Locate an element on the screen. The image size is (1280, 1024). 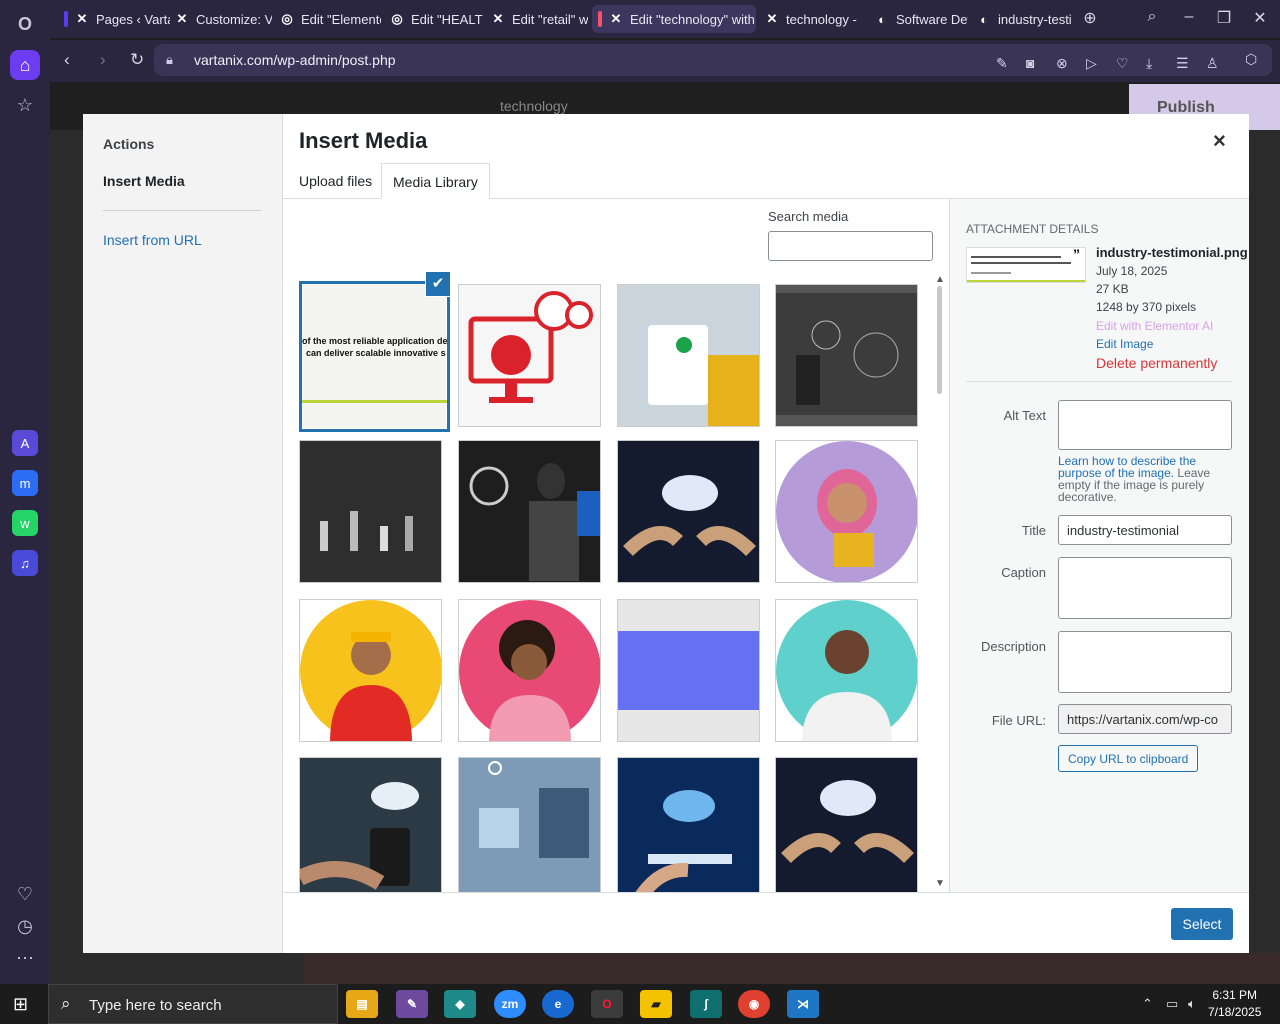
scrollbar-thumb is located at coordinates (939, 340).